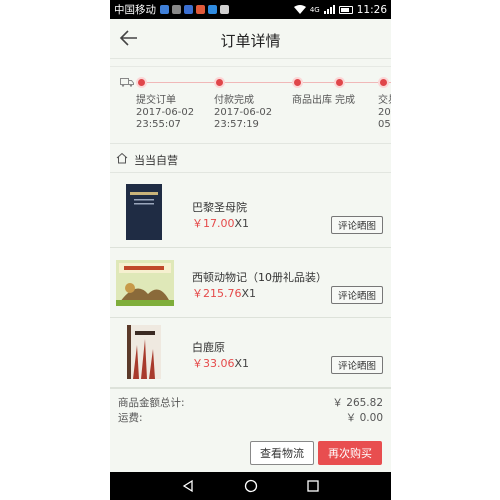  What do you see at coordinates (313, 486) in the screenshot?
I see `nav-recent-apps-icon` at bounding box center [313, 486].